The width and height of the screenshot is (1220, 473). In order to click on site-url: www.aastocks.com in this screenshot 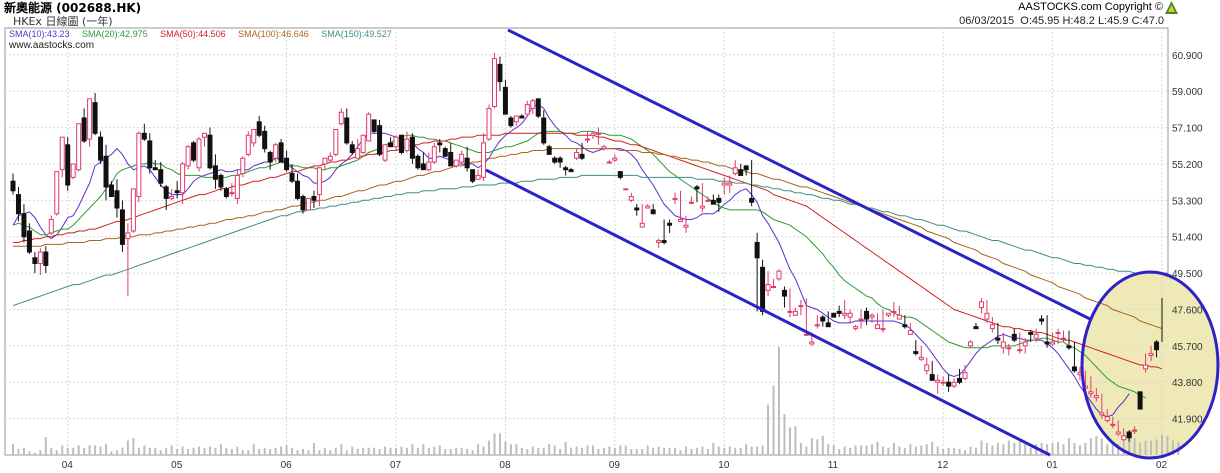, I will do `click(52, 45)`.